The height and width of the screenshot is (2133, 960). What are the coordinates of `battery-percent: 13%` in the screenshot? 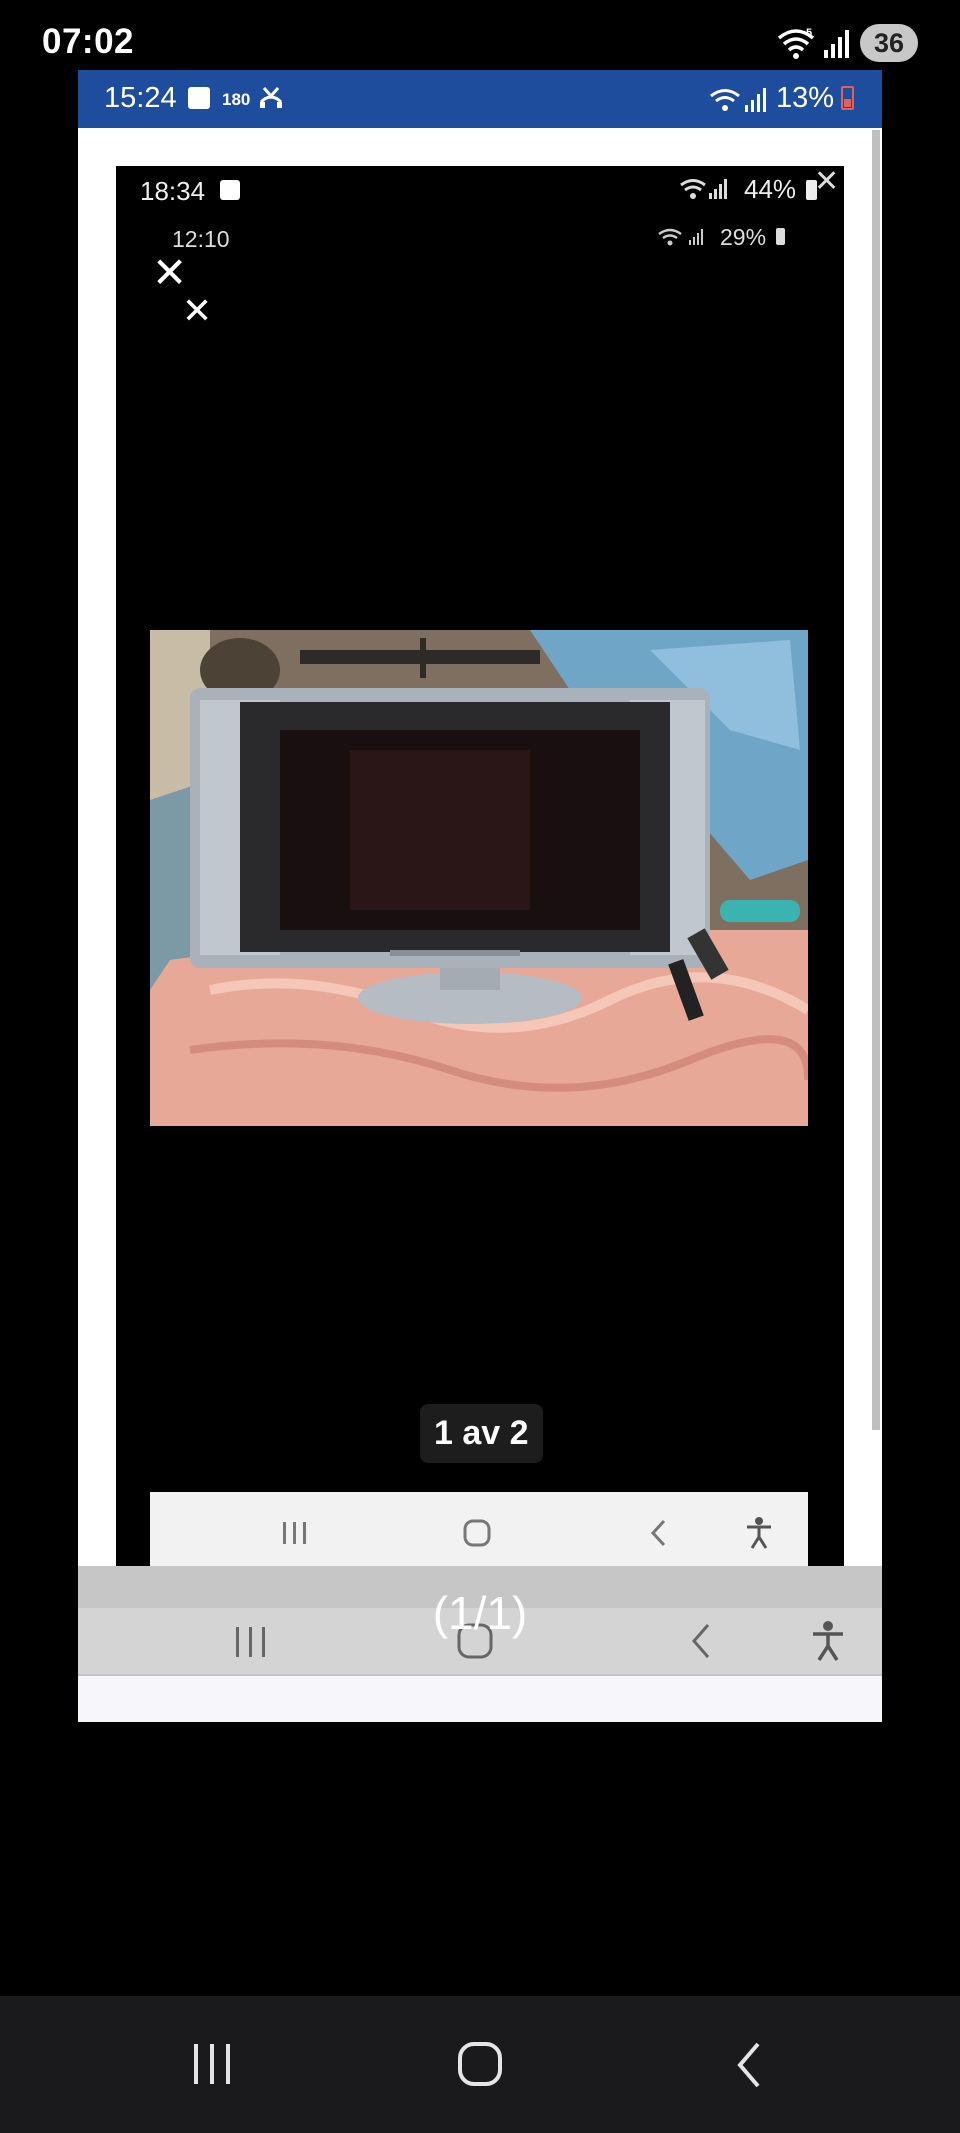 It's located at (805, 98).